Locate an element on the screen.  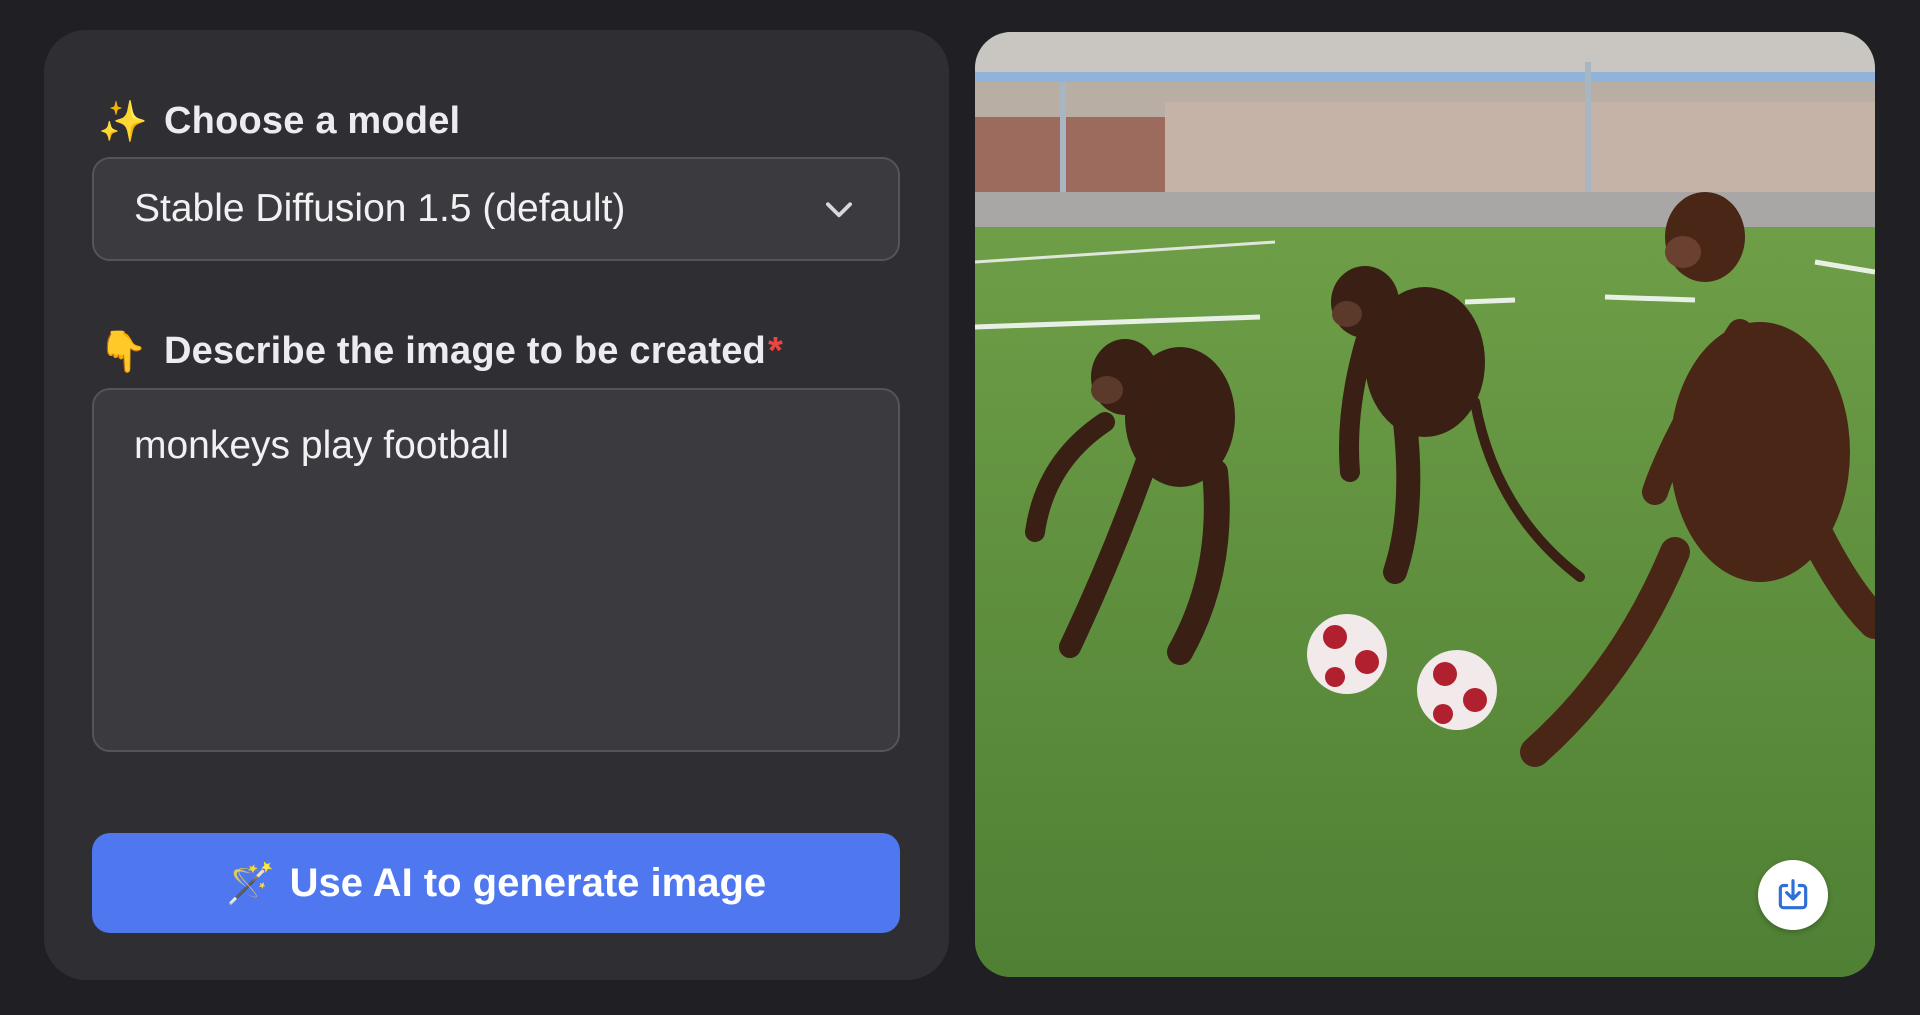
generate-image-button: 🪄 Use AI to generate image is located at coordinates (496, 883).